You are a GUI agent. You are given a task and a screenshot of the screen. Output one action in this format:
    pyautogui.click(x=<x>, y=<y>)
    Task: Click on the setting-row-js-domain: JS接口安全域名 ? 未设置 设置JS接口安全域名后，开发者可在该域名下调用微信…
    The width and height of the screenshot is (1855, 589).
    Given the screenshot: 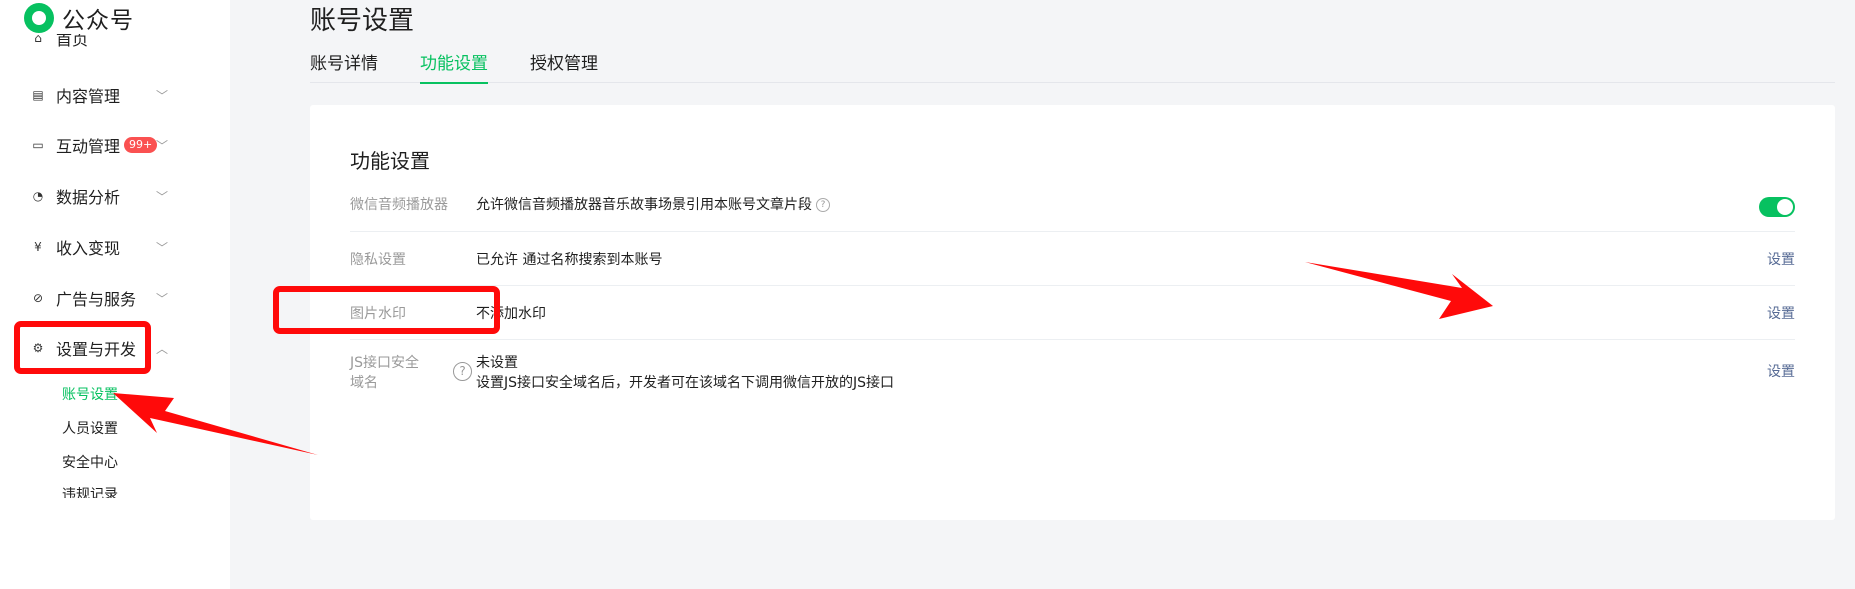 What is the action you would take?
    pyautogui.click(x=1072, y=375)
    